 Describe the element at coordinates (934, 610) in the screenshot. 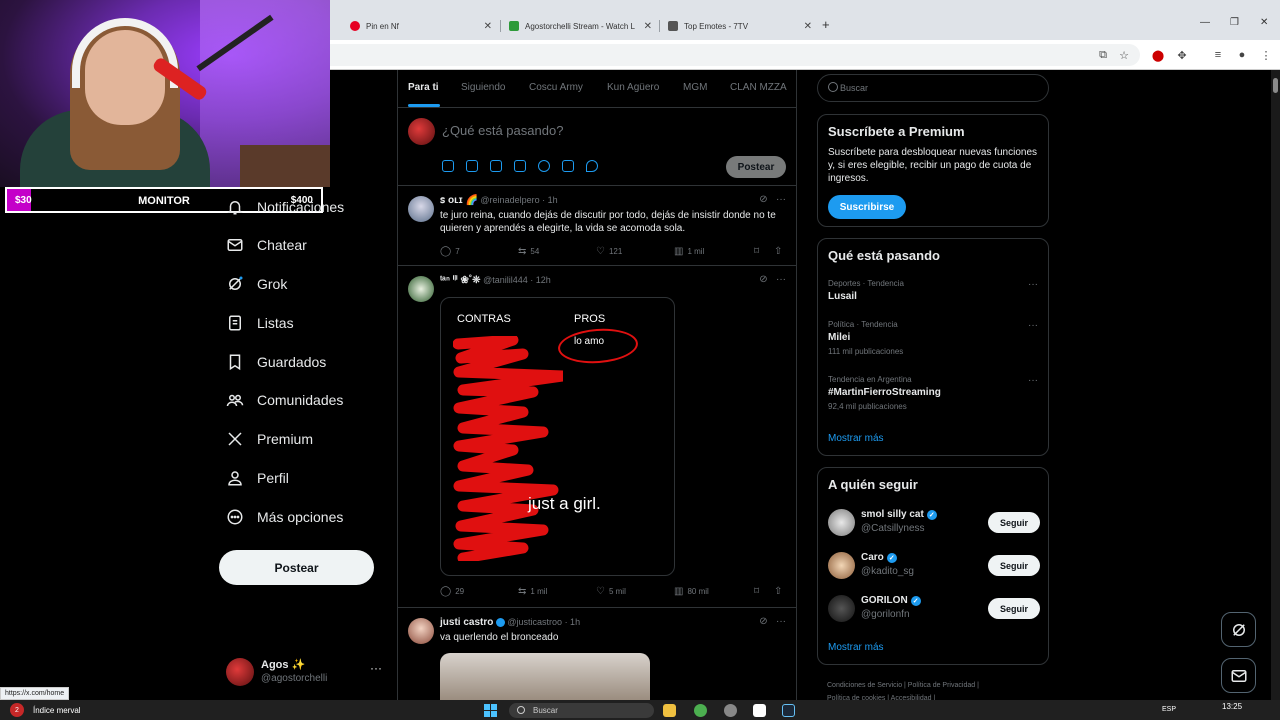

I see `follow-suggestion: GORILON ✓ @gorilonfn Seguir` at that location.